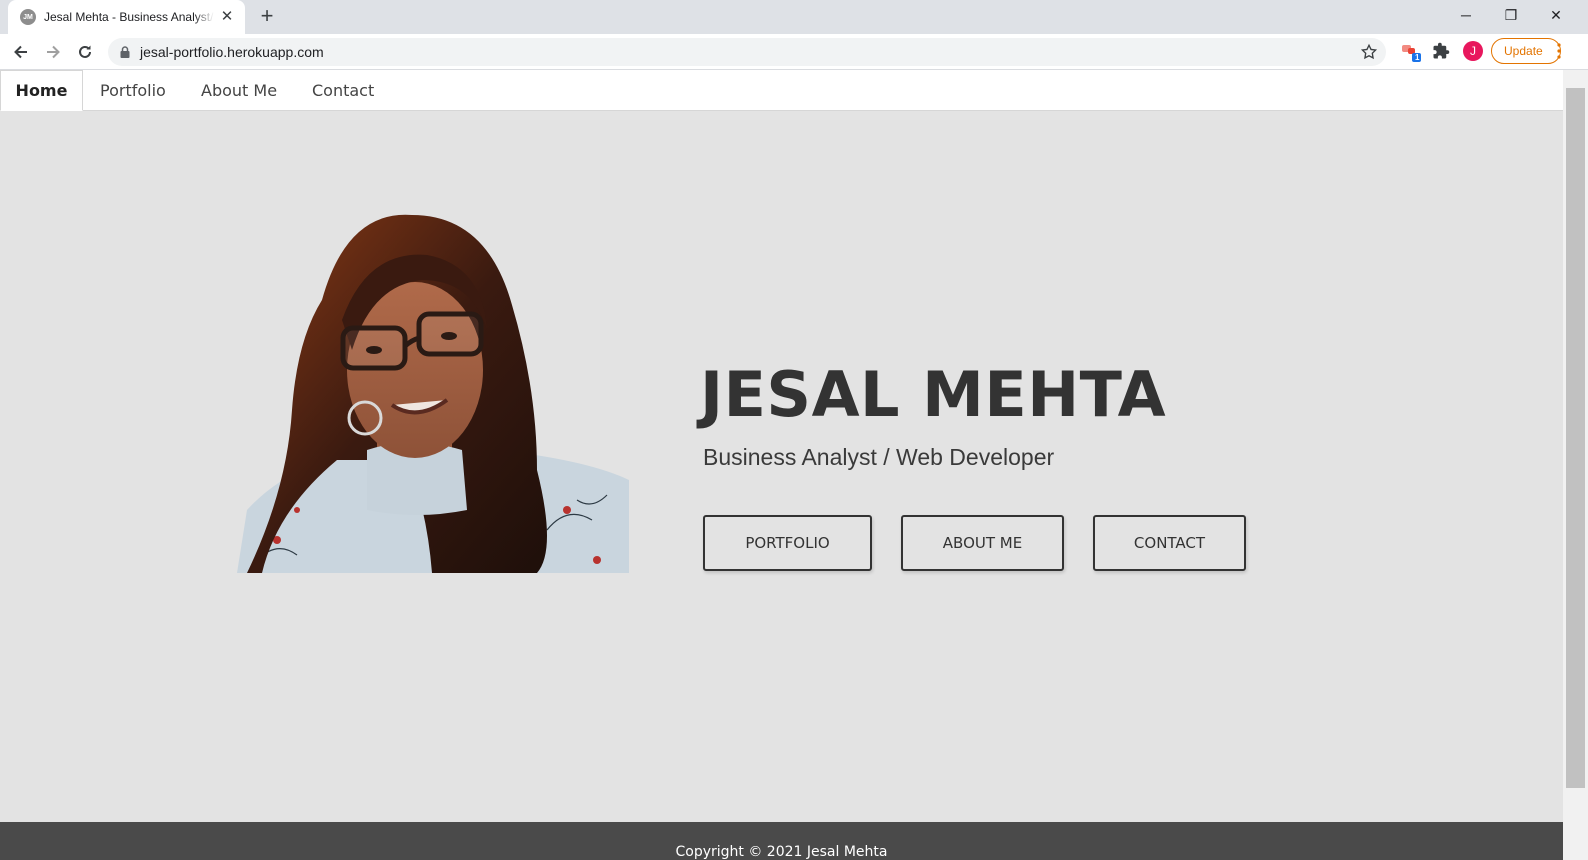  I want to click on menu-kebab-icon, so click(1559, 51).